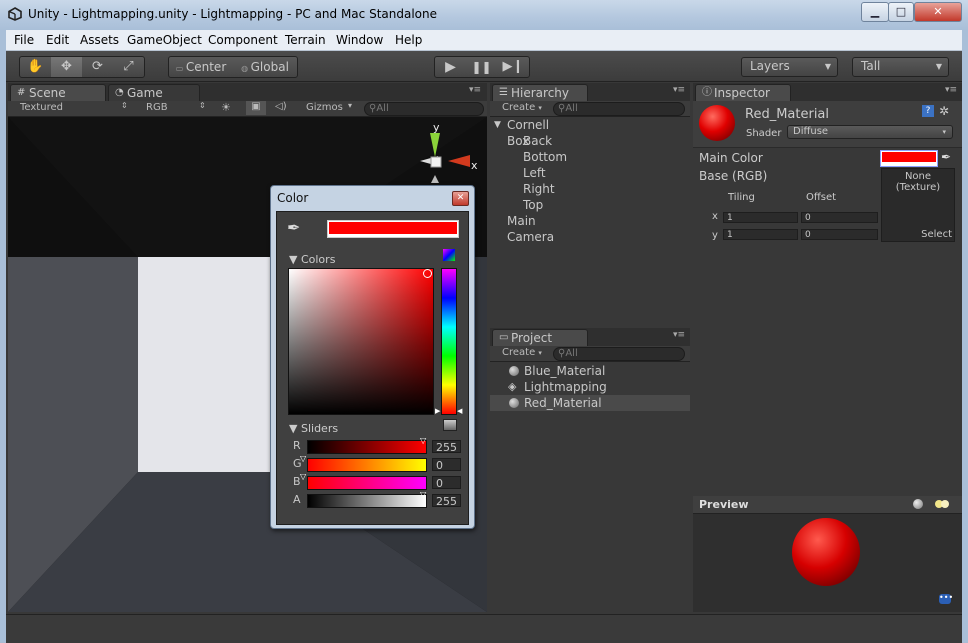  Describe the element at coordinates (522, 352) in the screenshot. I see `project-create-dropdown: Create ▾` at that location.